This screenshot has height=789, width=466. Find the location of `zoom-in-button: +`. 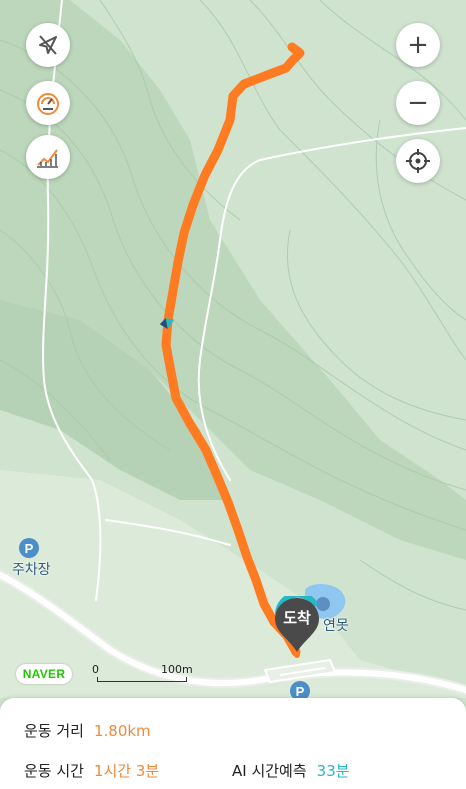

zoom-in-button: + is located at coordinates (418, 45).